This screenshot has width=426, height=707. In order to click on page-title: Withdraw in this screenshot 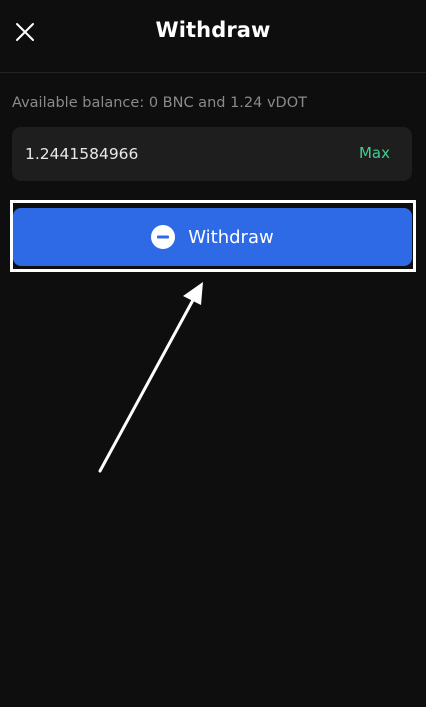, I will do `click(213, 30)`.